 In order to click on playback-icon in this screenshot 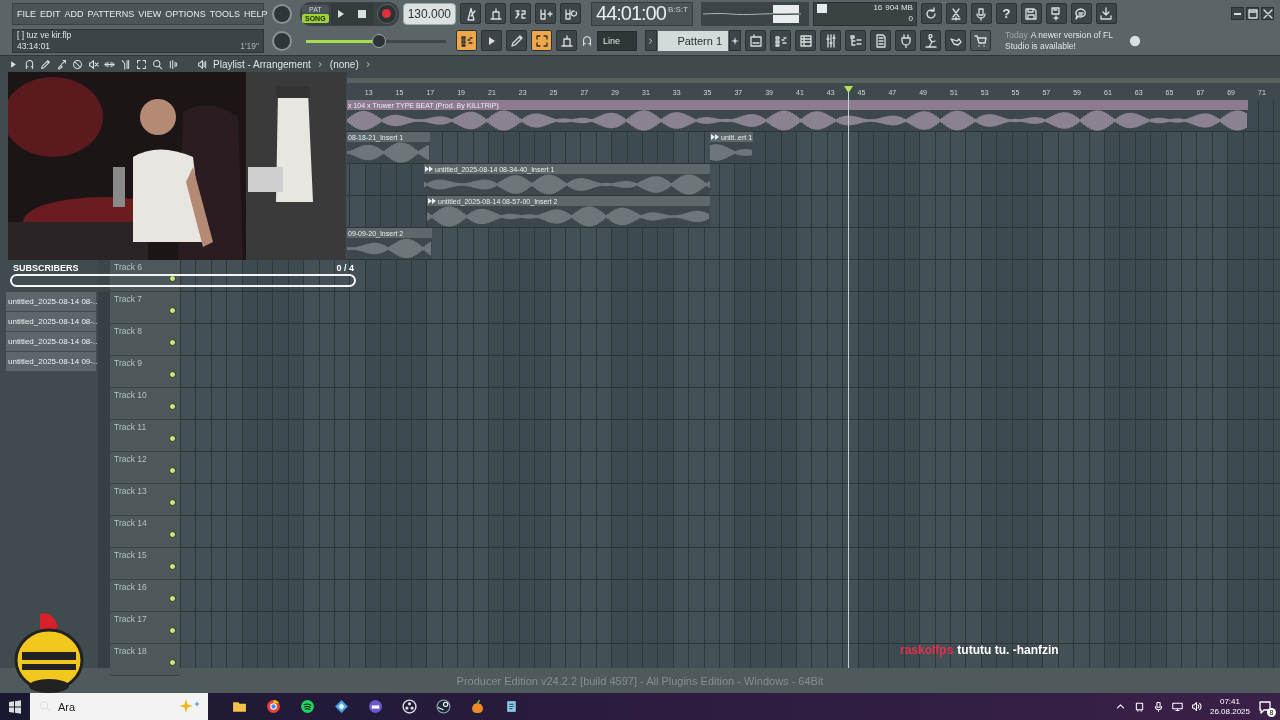, I will do `click(173, 64)`.